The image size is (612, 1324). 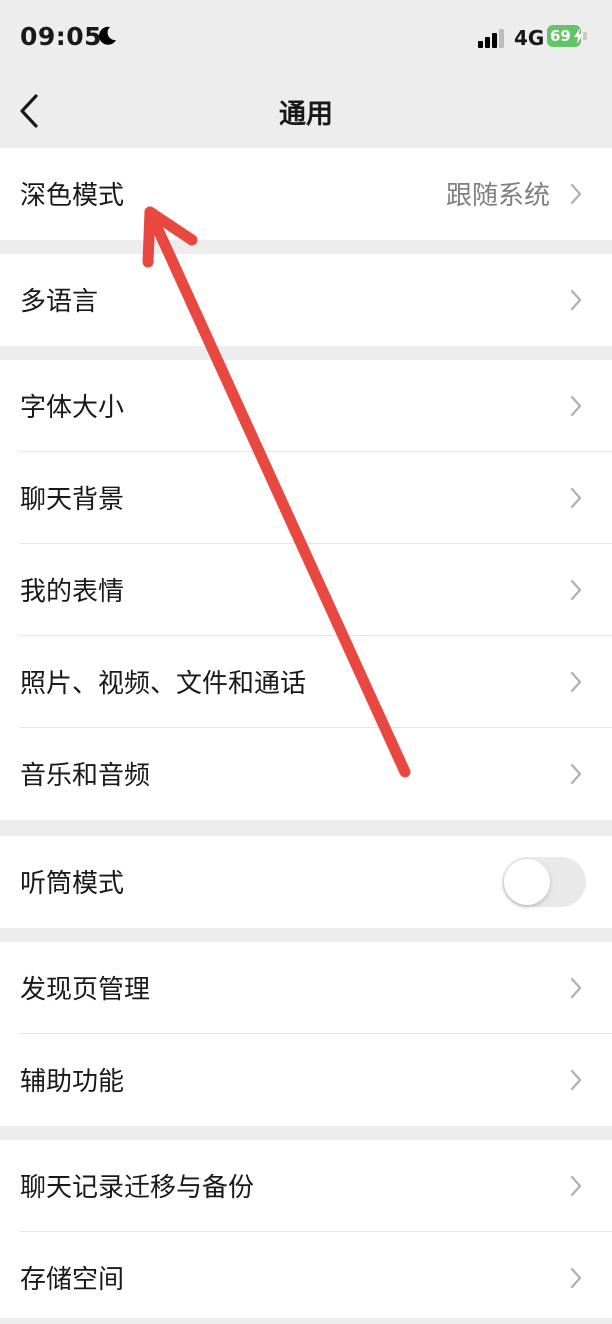 I want to click on row-label: 多语言, so click(x=59, y=302).